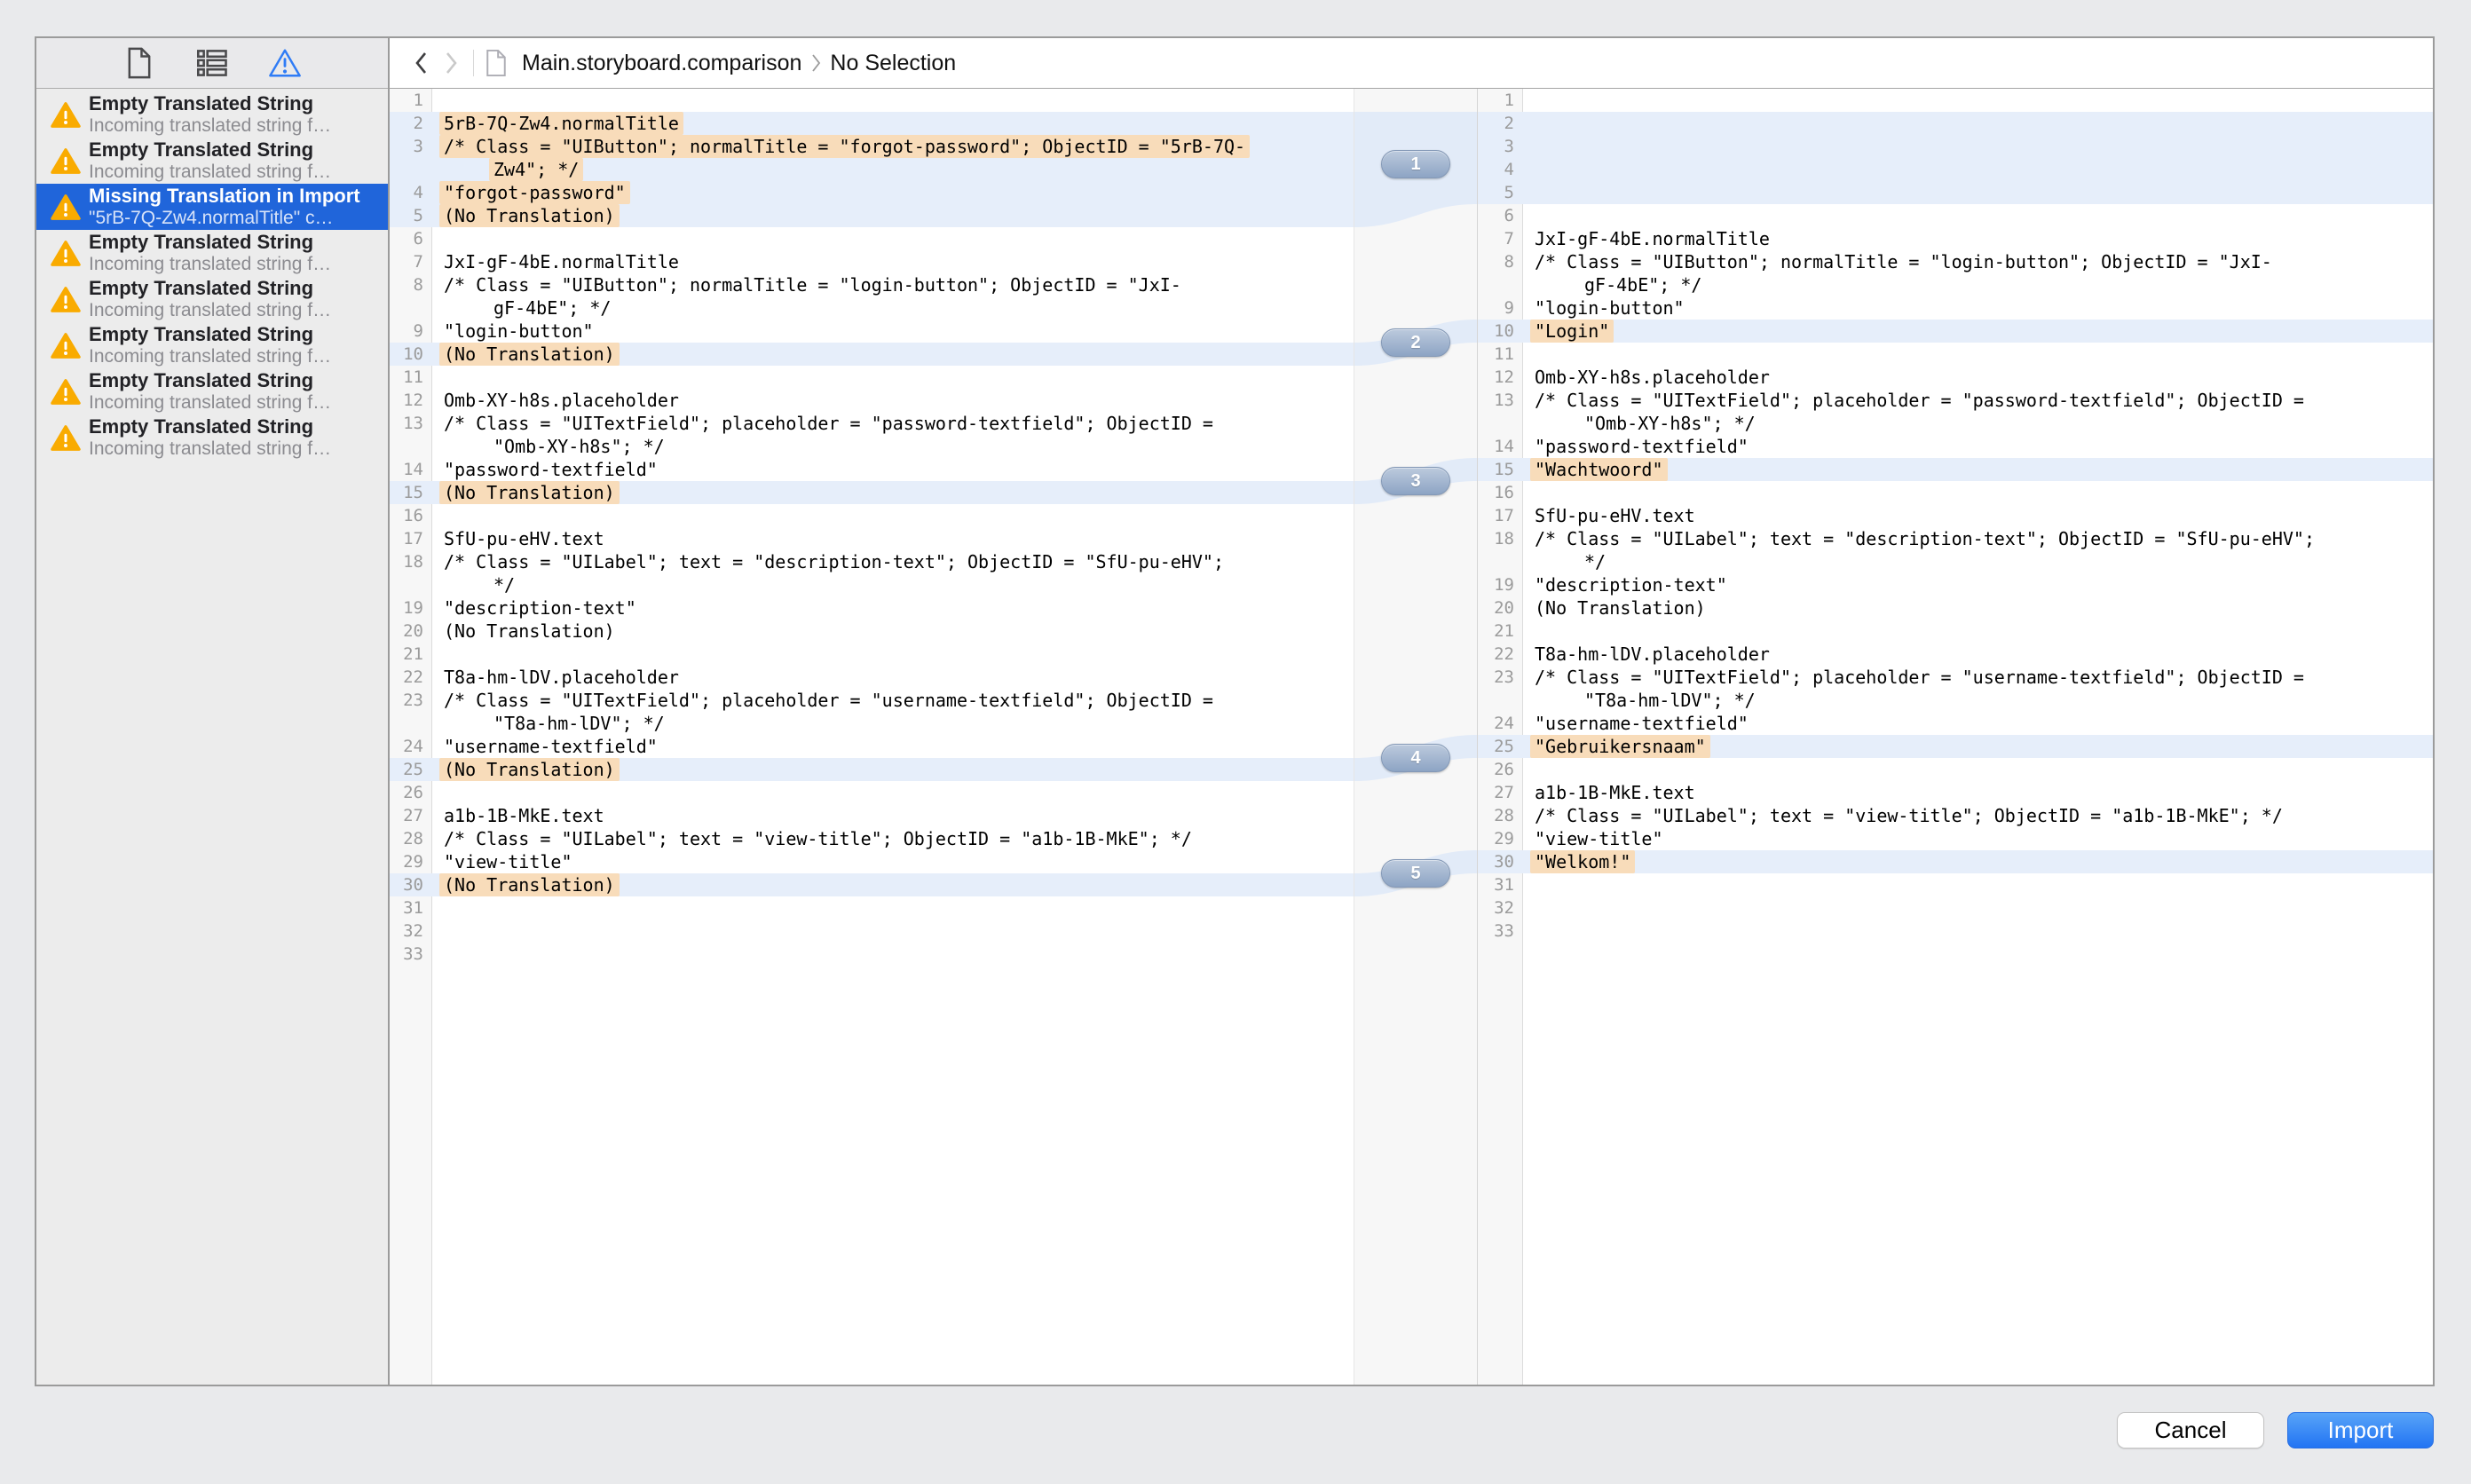 This screenshot has width=2471, height=1484. What do you see at coordinates (1504, 931) in the screenshot?
I see `line-number: 33` at bounding box center [1504, 931].